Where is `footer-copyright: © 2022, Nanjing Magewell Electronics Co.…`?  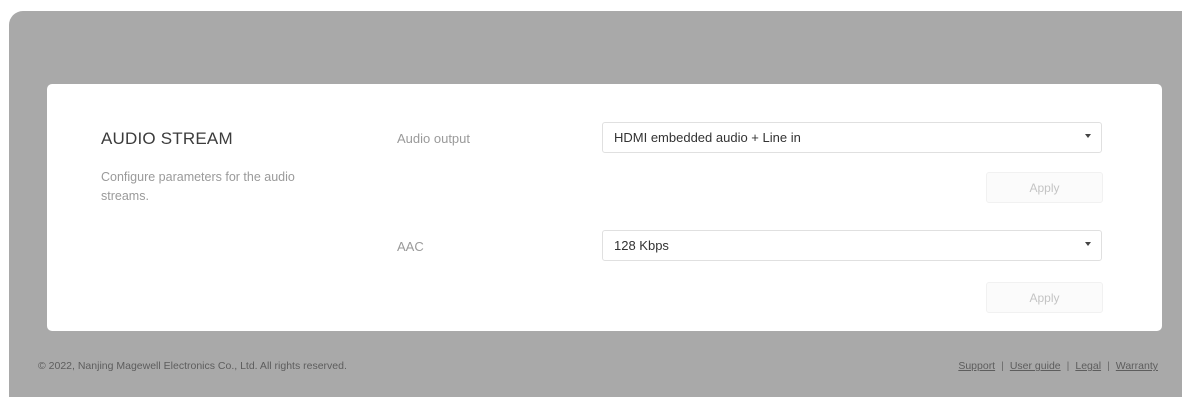 footer-copyright: © 2022, Nanjing Magewell Electronics Co.… is located at coordinates (192, 366).